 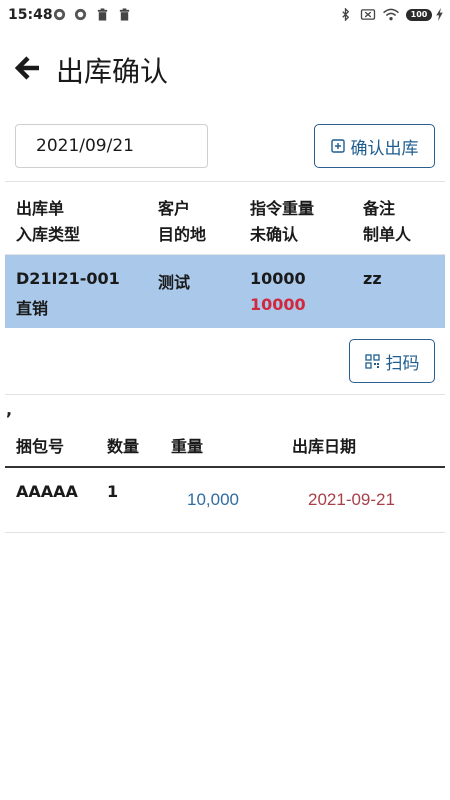 What do you see at coordinates (30, 15) in the screenshot?
I see `status-time: 15:48` at bounding box center [30, 15].